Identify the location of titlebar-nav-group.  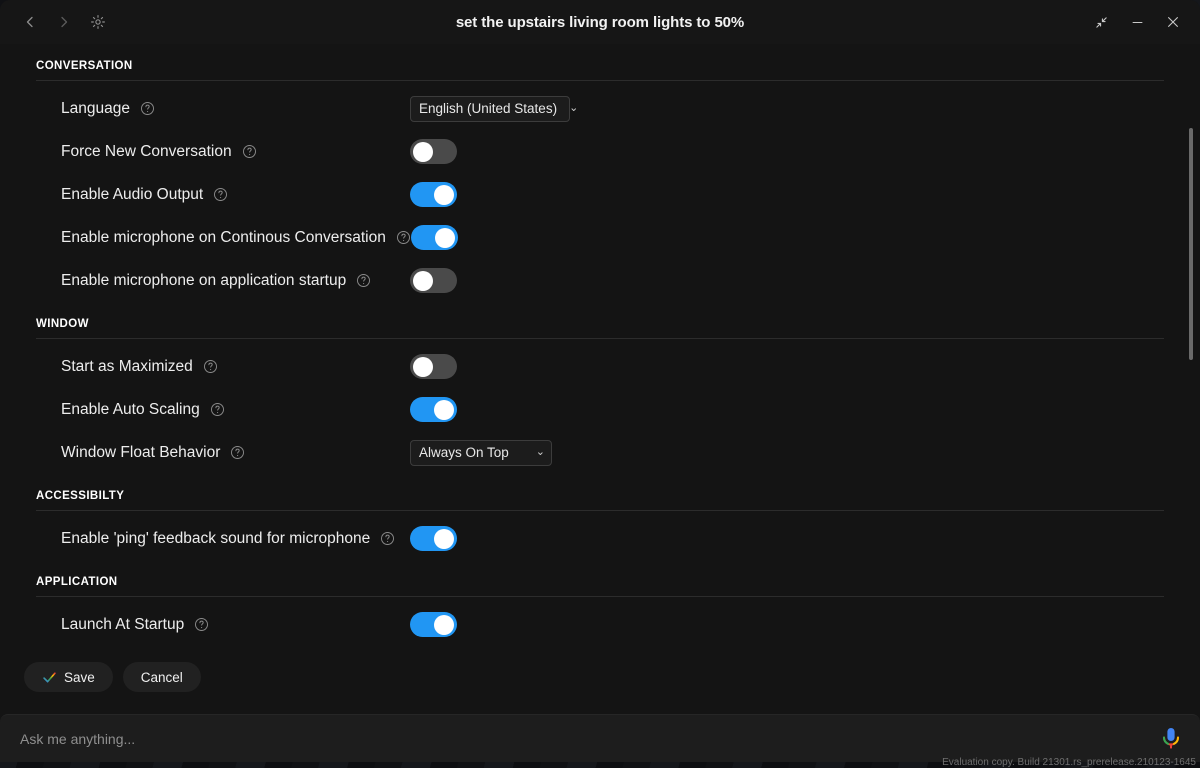
(56, 22).